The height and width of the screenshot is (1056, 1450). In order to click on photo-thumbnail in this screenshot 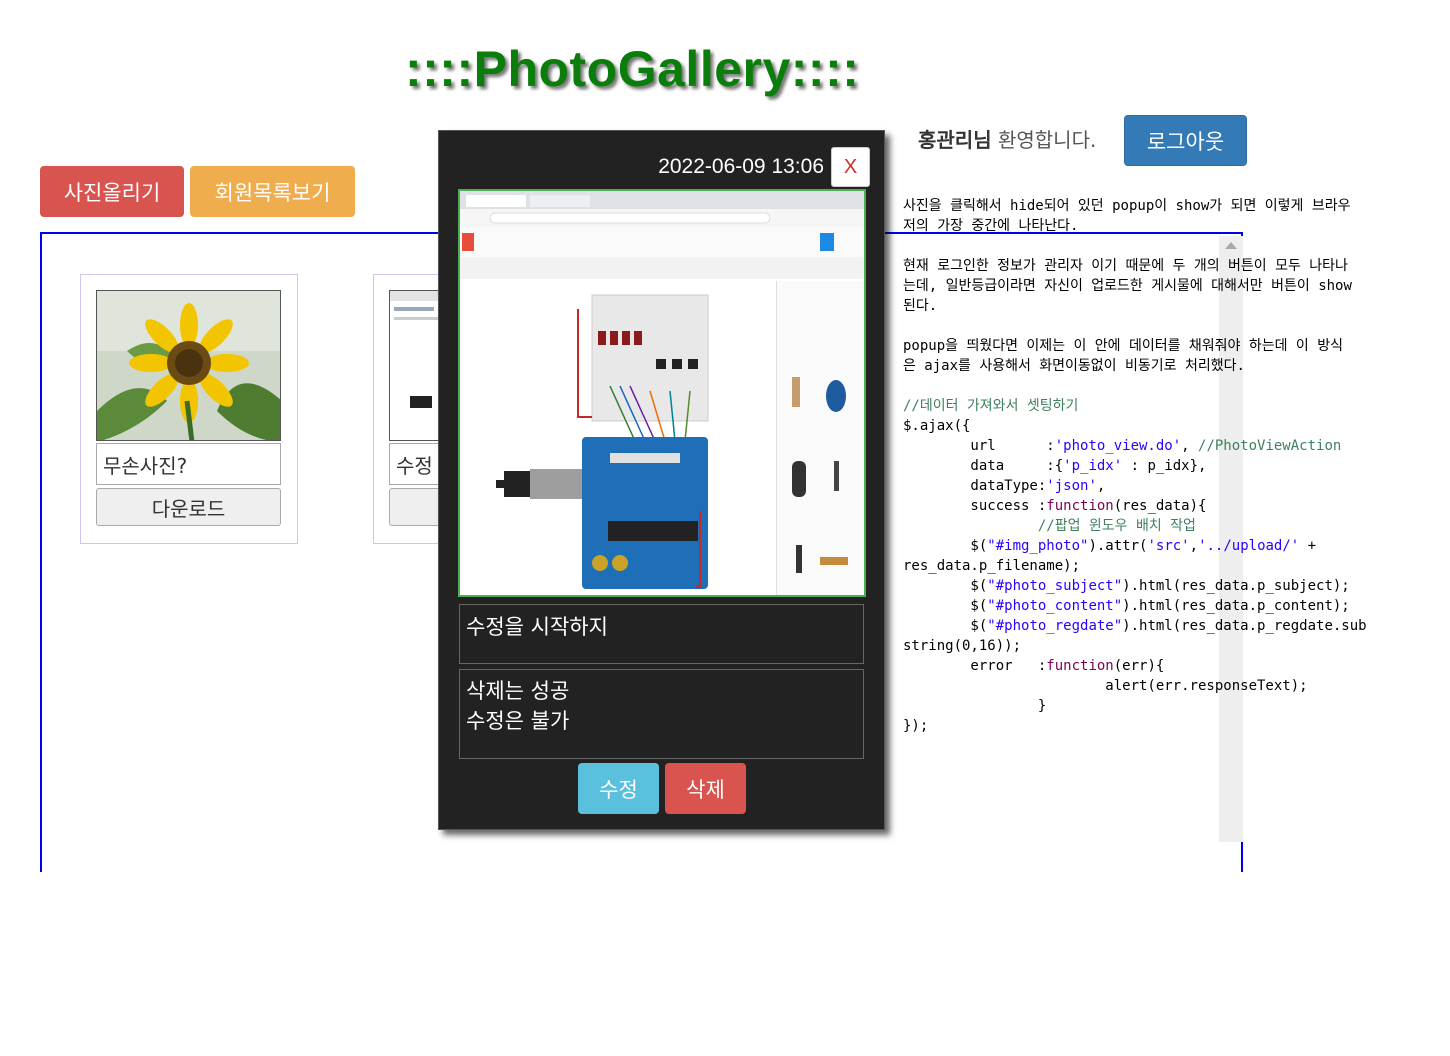, I will do `click(188, 365)`.